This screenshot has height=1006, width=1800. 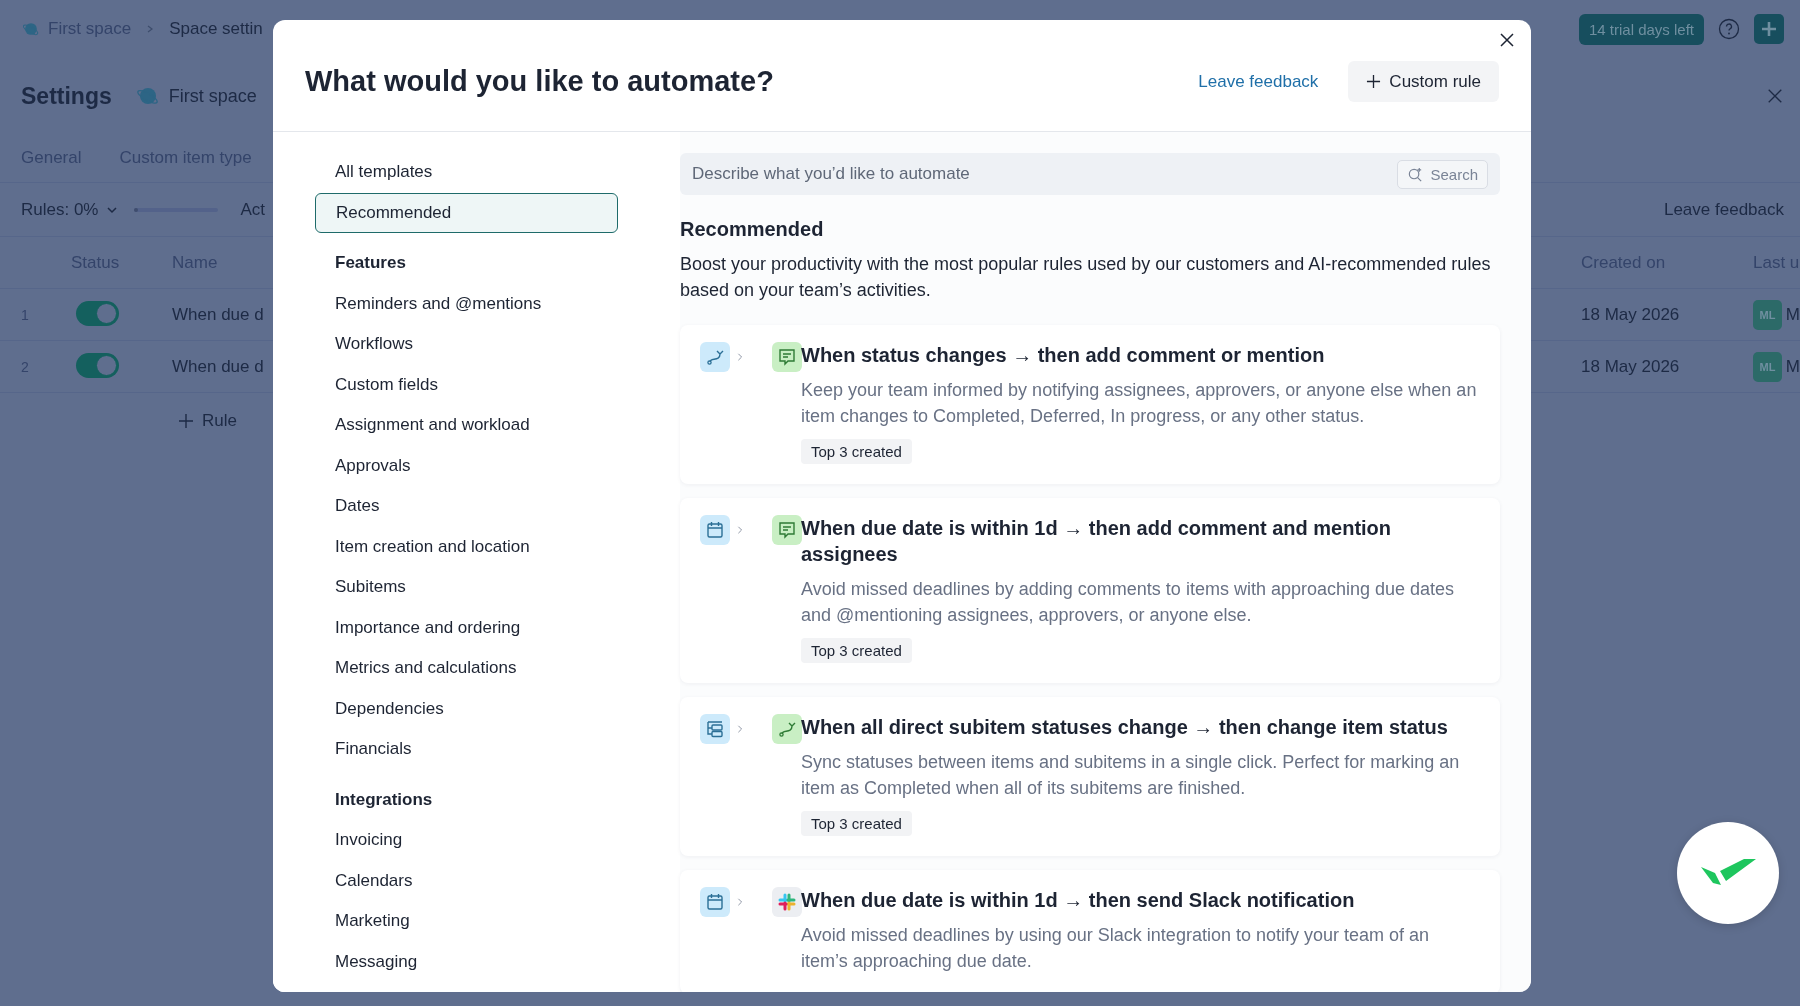 What do you see at coordinates (466, 587) in the screenshot?
I see `category-item: Subitems` at bounding box center [466, 587].